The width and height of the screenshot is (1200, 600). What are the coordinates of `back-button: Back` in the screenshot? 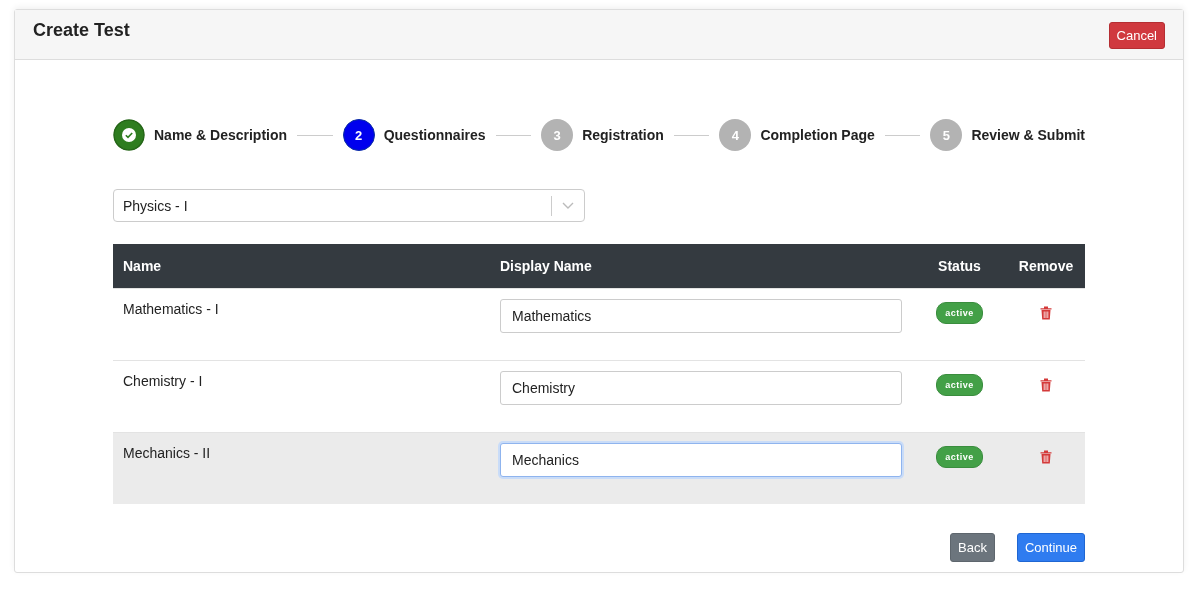 It's located at (972, 547).